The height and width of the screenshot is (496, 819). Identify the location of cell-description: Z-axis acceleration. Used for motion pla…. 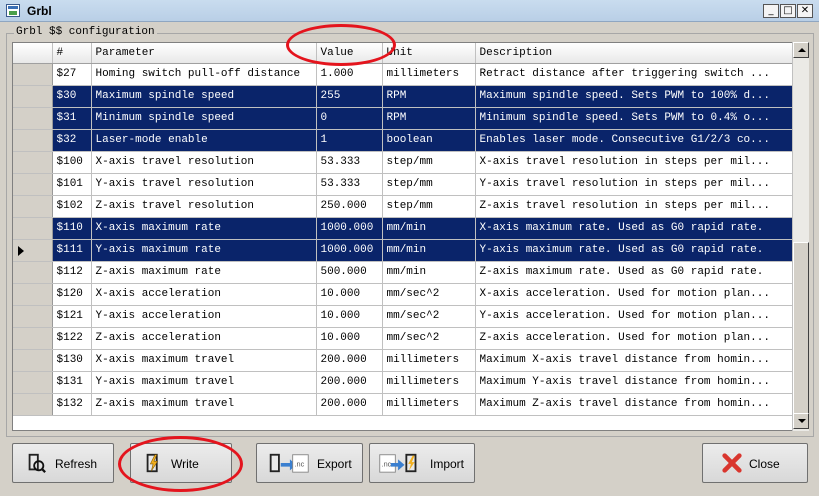
(634, 338).